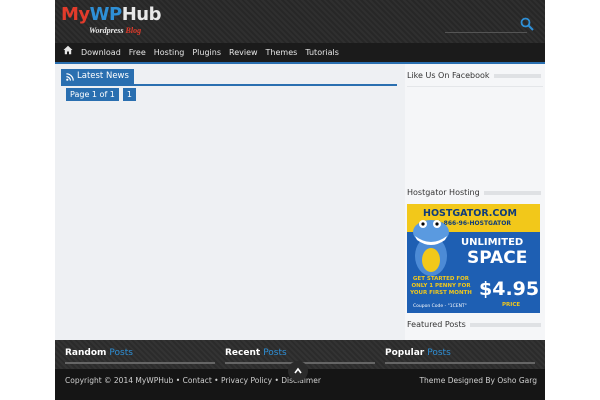  What do you see at coordinates (101, 52) in the screenshot?
I see `nav-item-download: Download` at bounding box center [101, 52].